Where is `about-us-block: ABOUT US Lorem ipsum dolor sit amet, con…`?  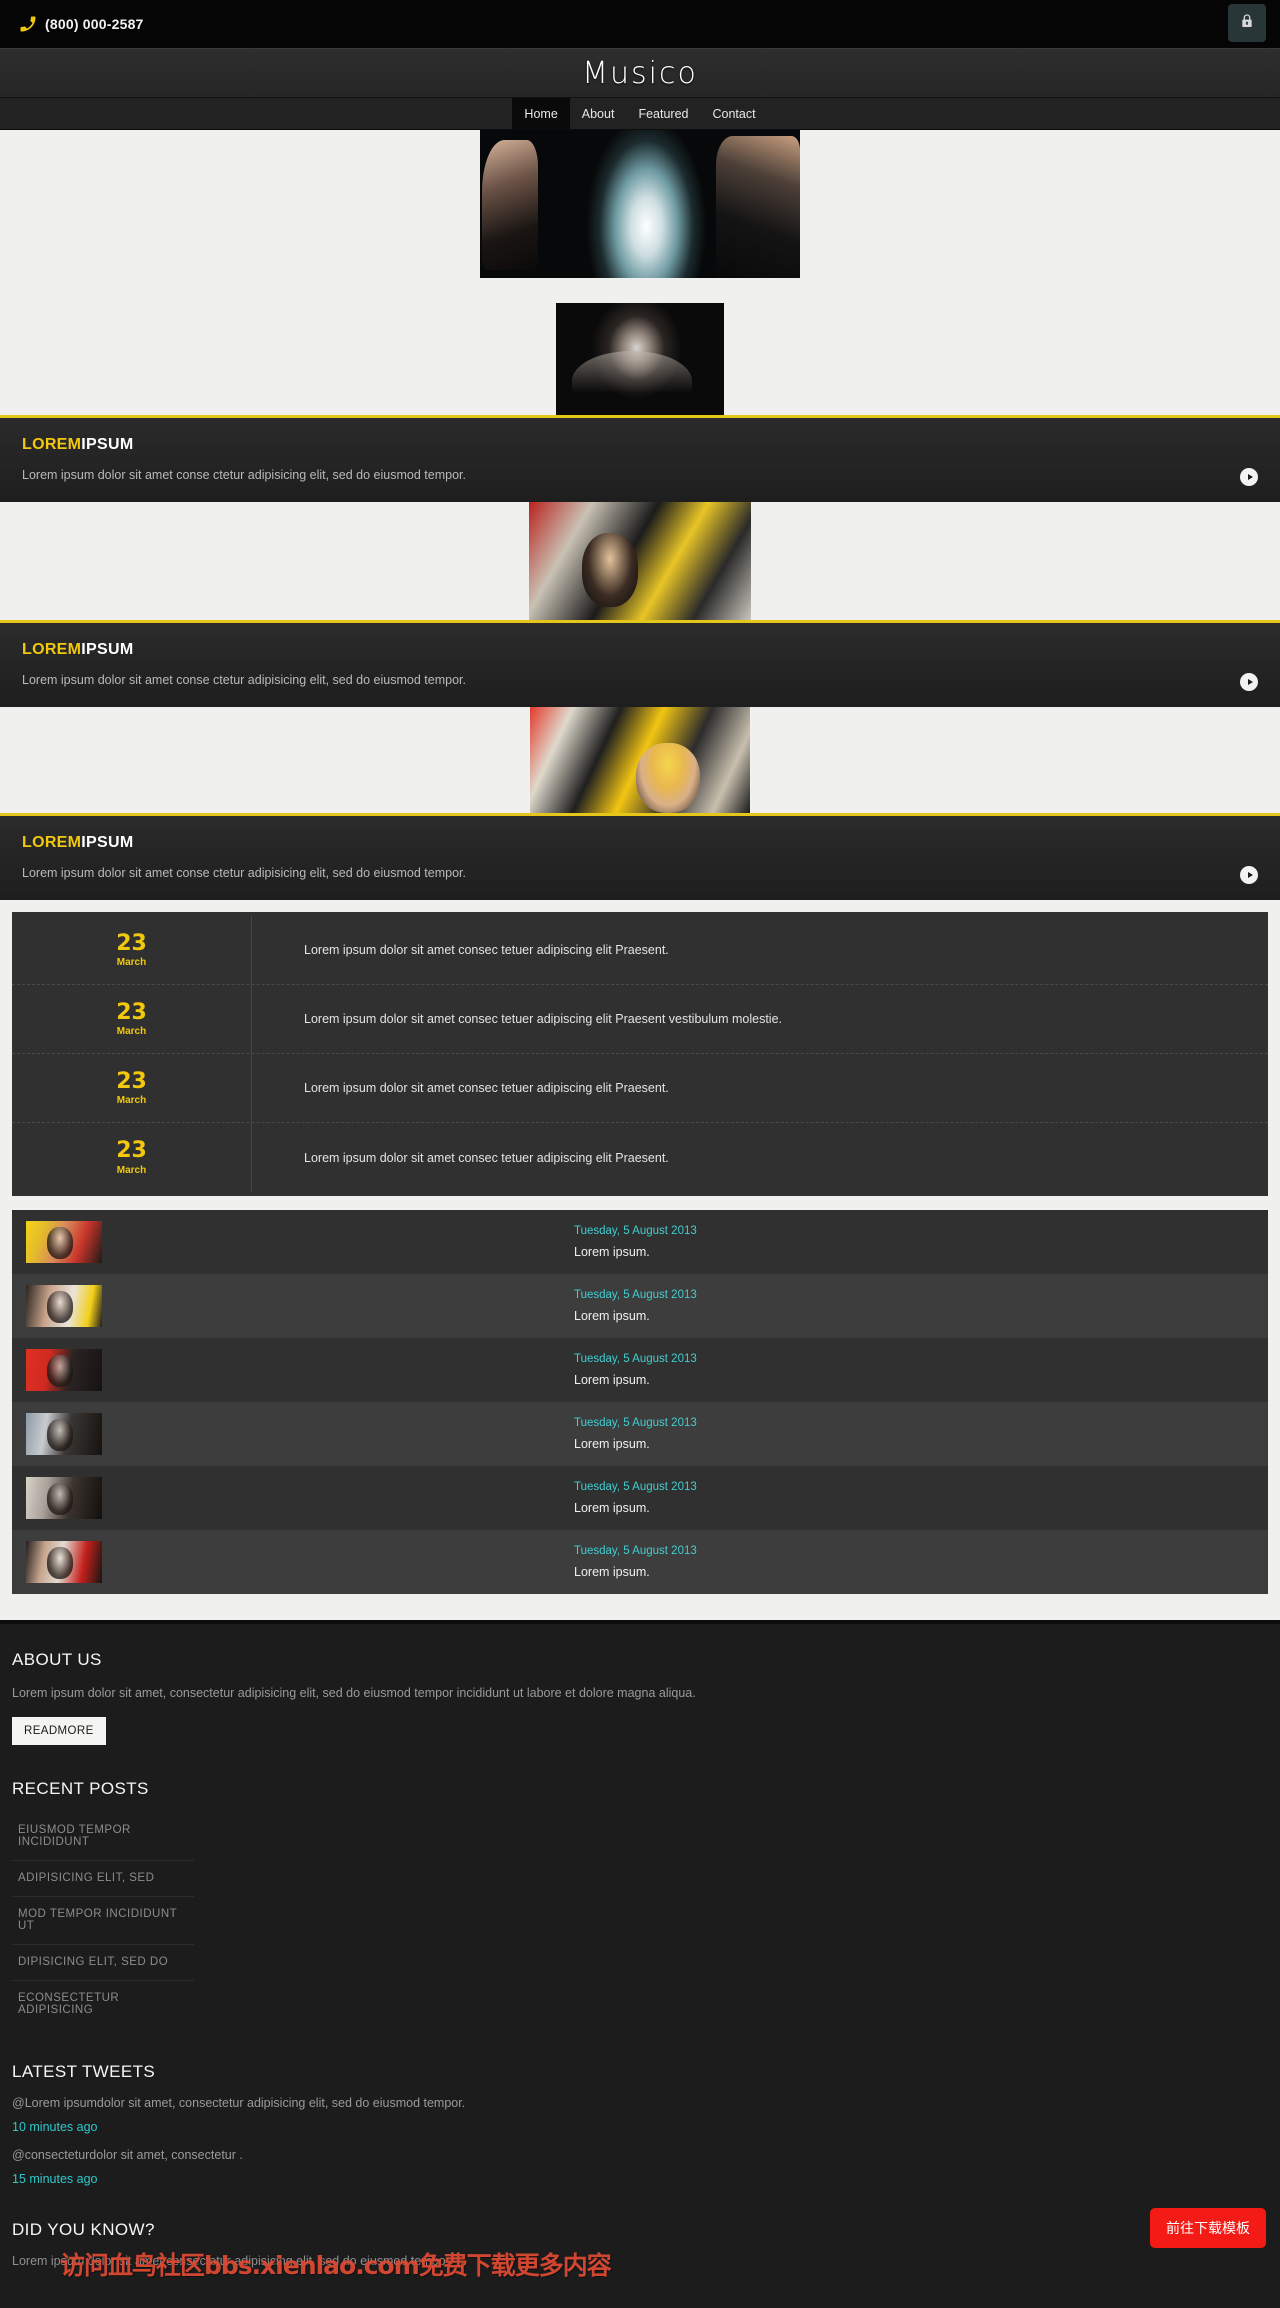
about-us-block: ABOUT US Lorem ipsum dolor sit amet, con… is located at coordinates (640, 1698).